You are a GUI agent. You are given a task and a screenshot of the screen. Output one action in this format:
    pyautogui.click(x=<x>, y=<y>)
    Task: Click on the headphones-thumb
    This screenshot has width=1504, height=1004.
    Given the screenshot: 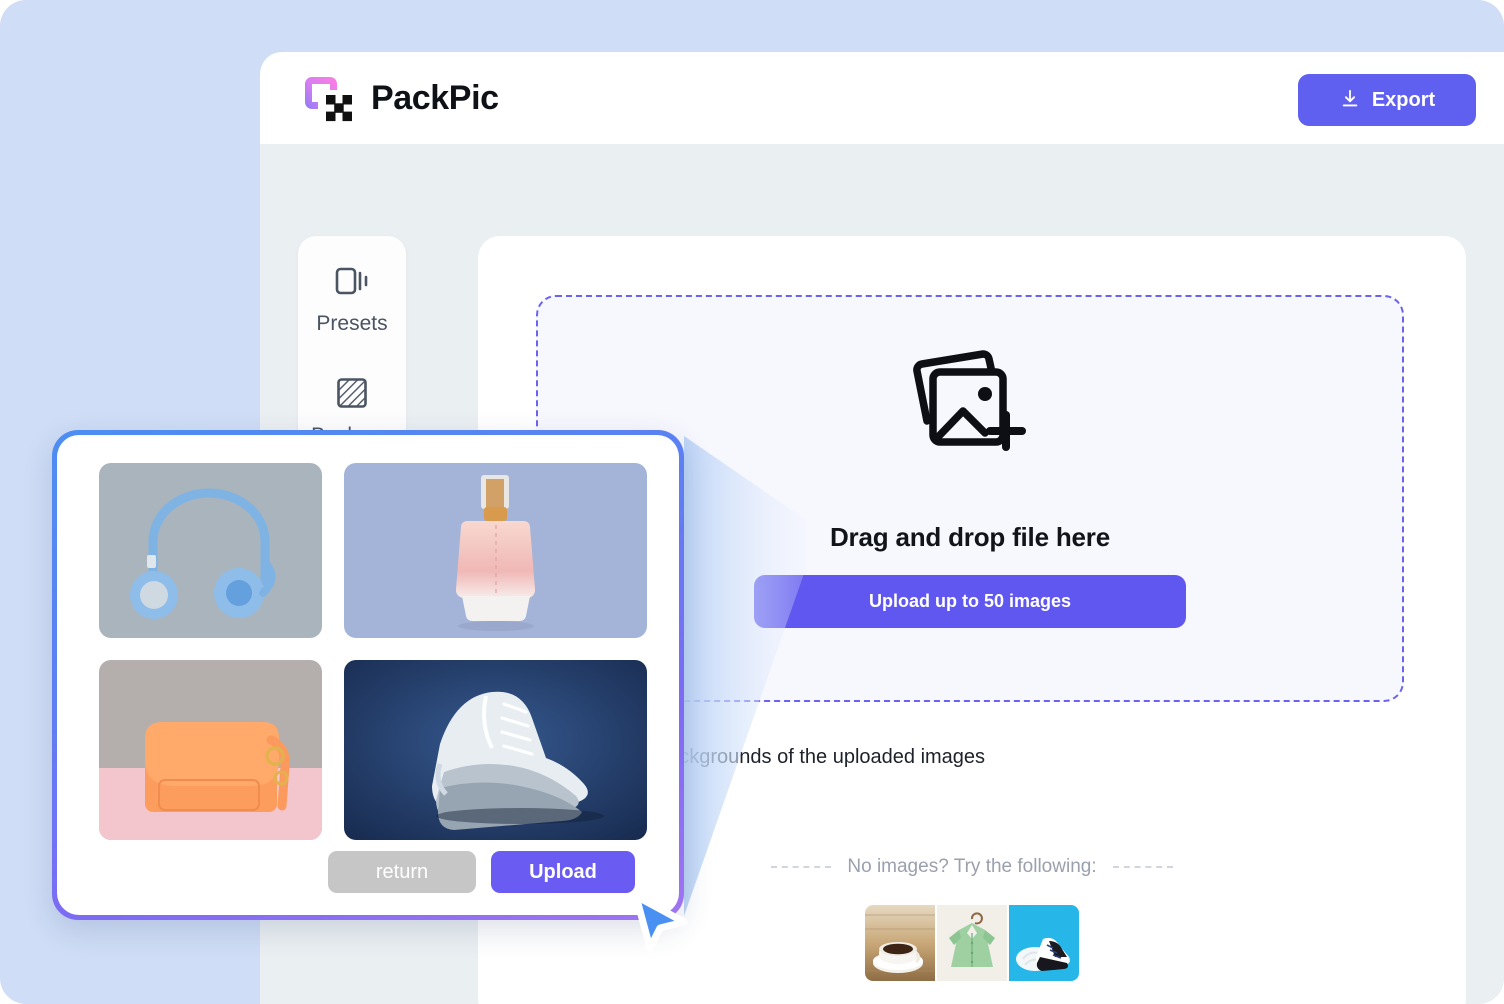 What is the action you would take?
    pyautogui.click(x=210, y=550)
    